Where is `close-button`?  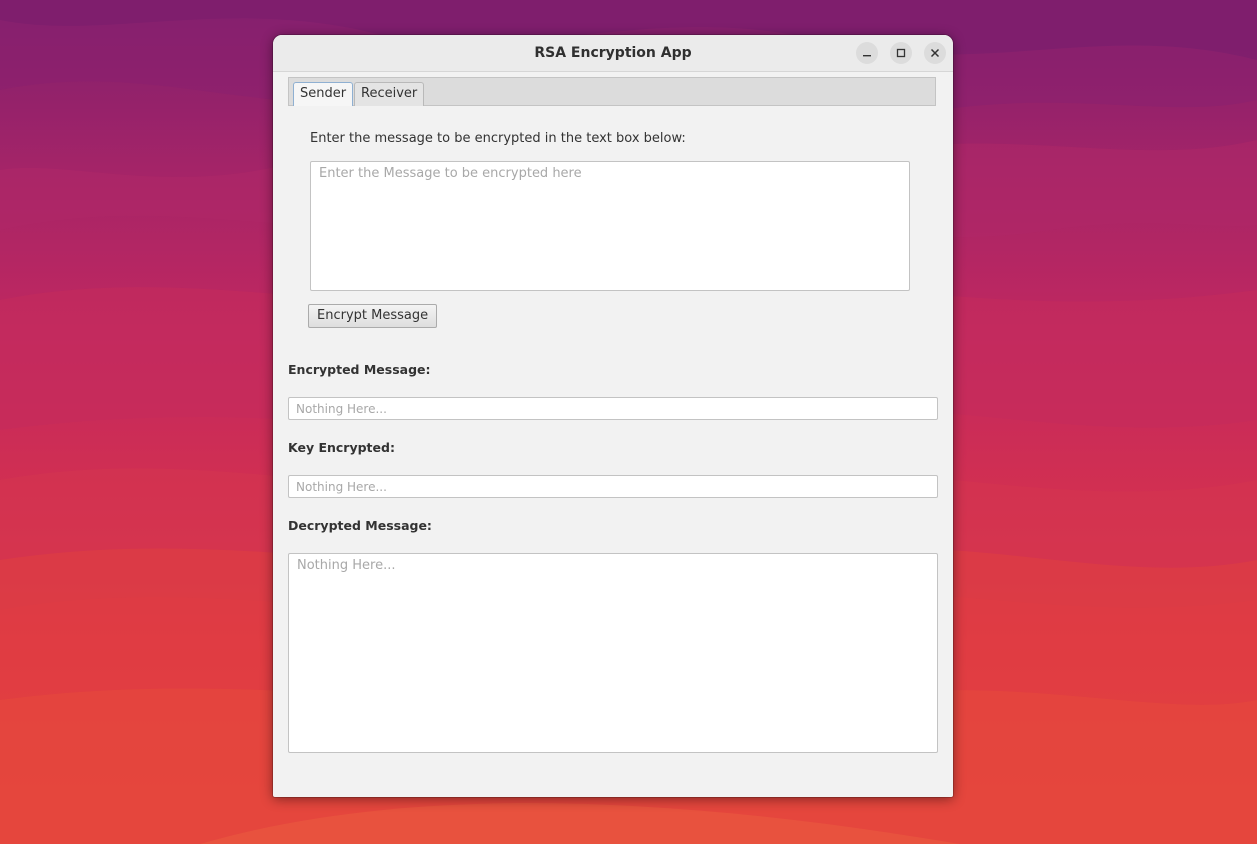
close-button is located at coordinates (935, 53).